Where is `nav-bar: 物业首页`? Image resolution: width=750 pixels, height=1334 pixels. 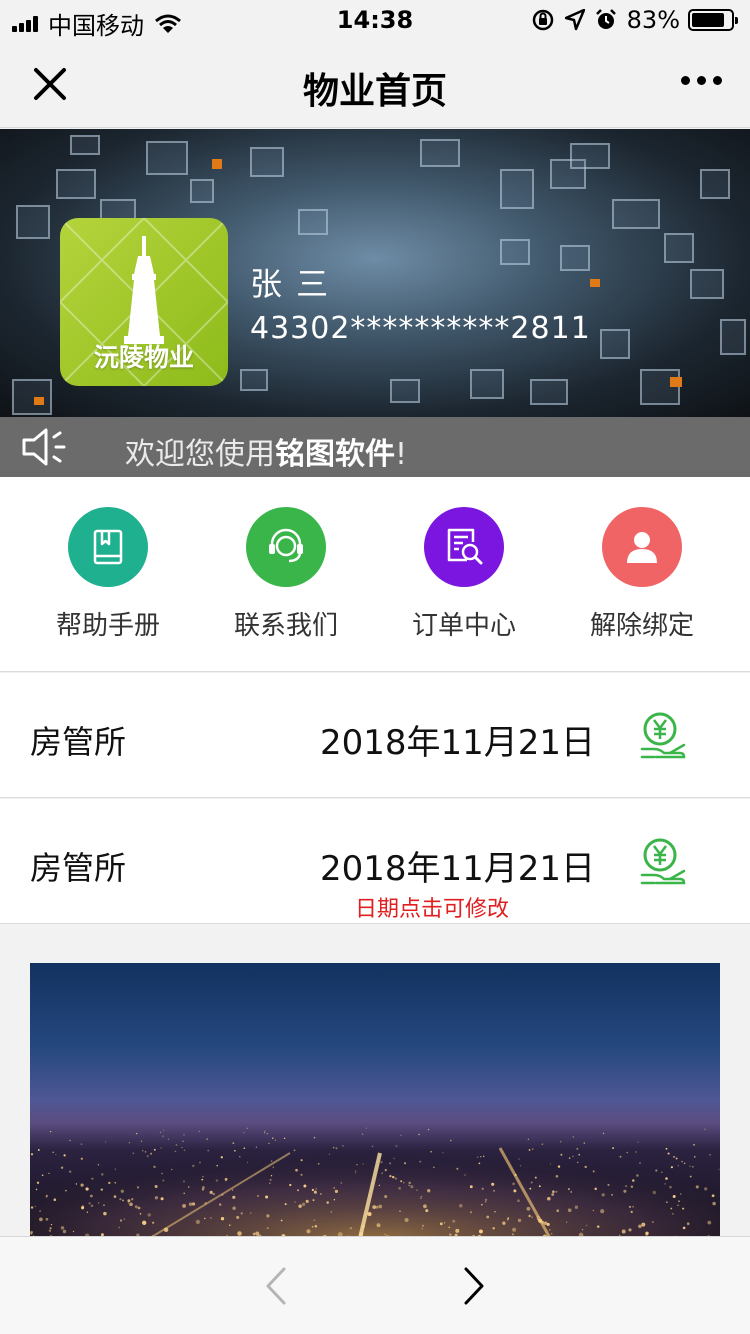
nav-bar: 物业首页 is located at coordinates (375, 84).